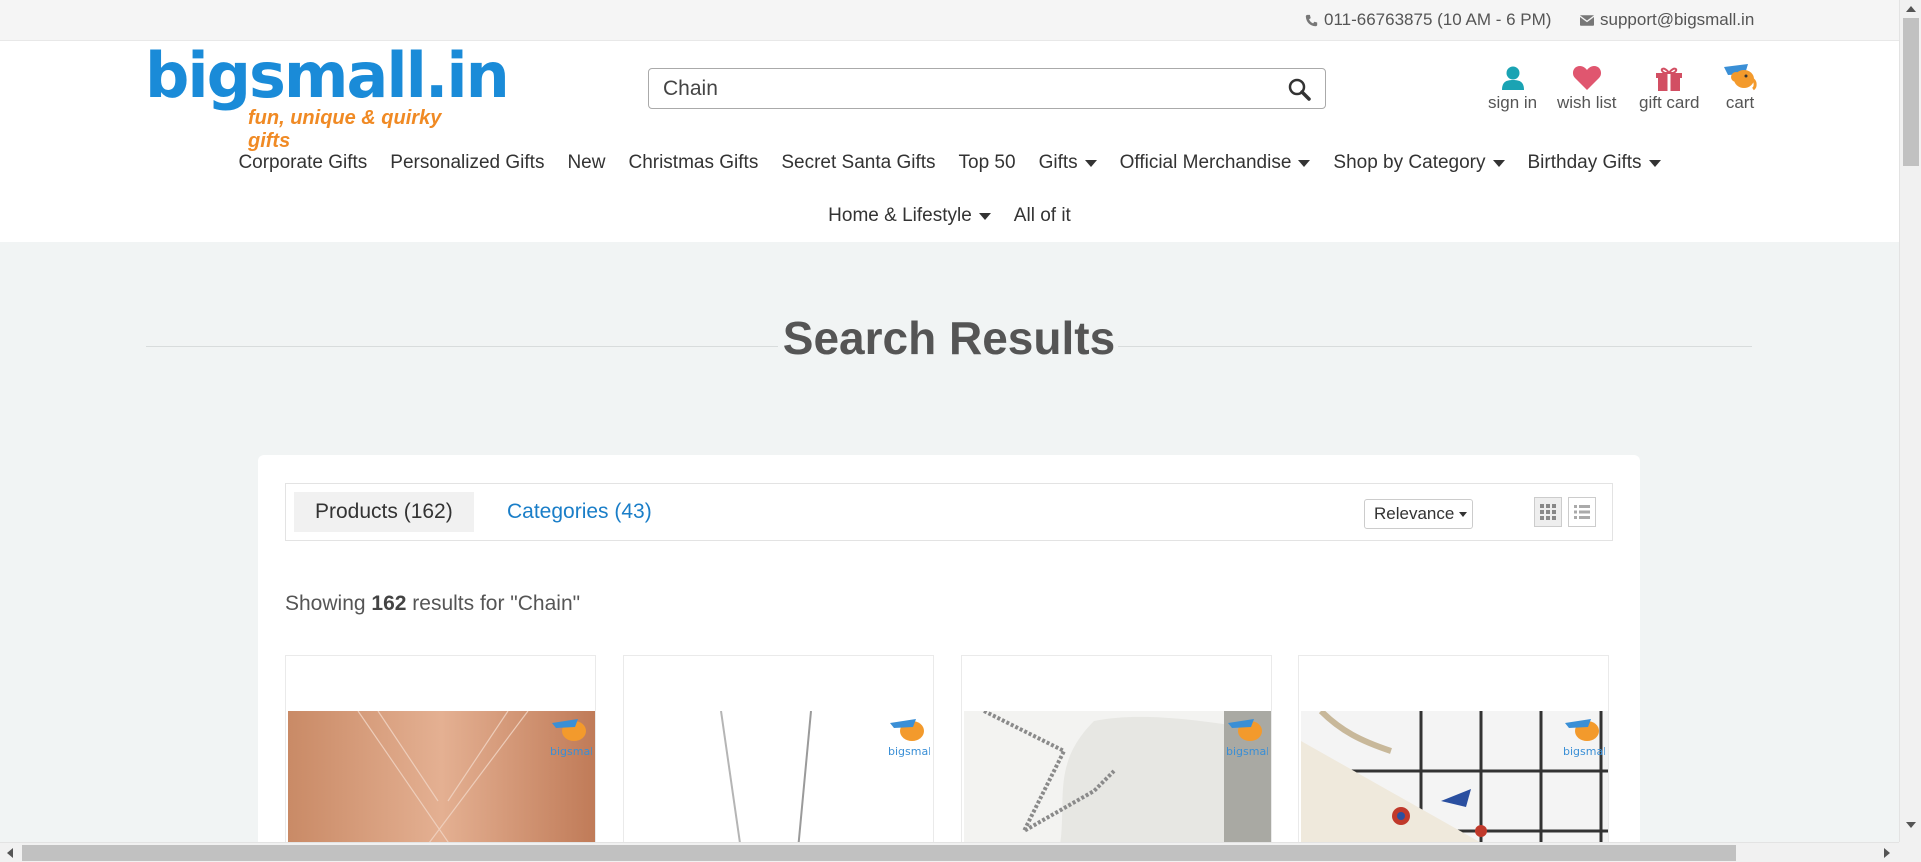  I want to click on nav-label: Top 50, so click(987, 162).